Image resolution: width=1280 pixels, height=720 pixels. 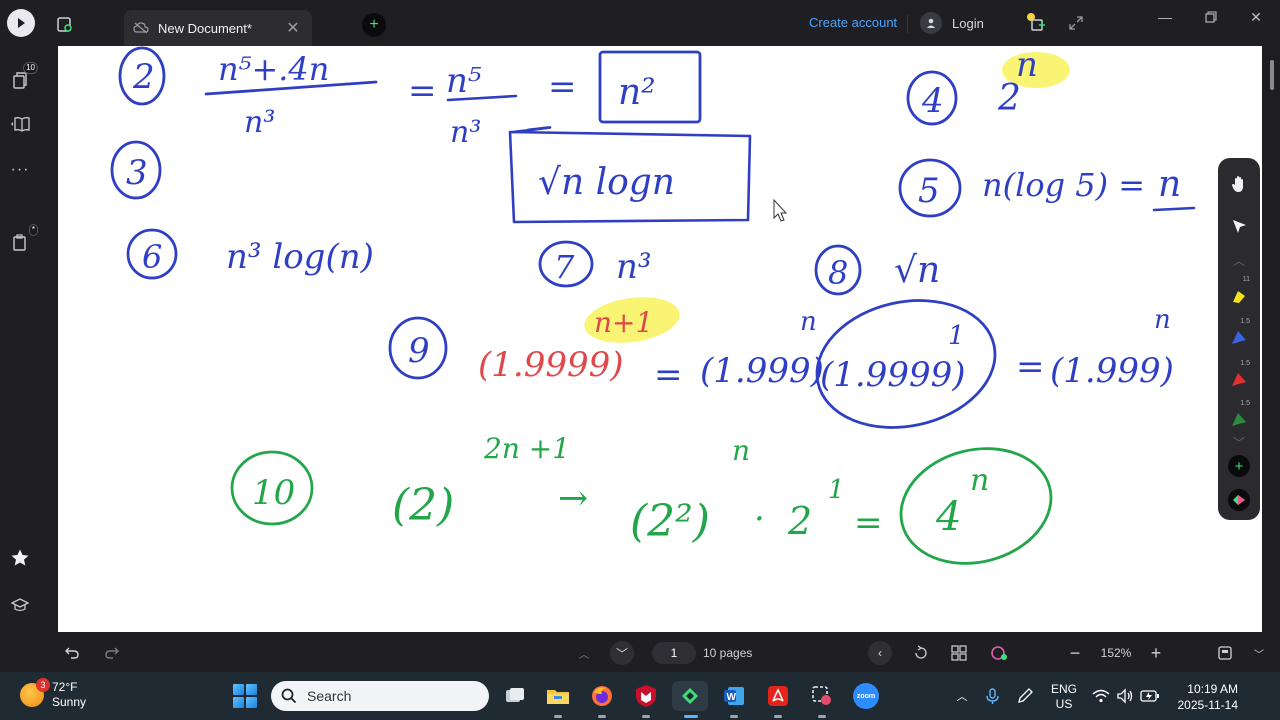 What do you see at coordinates (622, 653) in the screenshot?
I see `page-down-button: ﹀` at bounding box center [622, 653].